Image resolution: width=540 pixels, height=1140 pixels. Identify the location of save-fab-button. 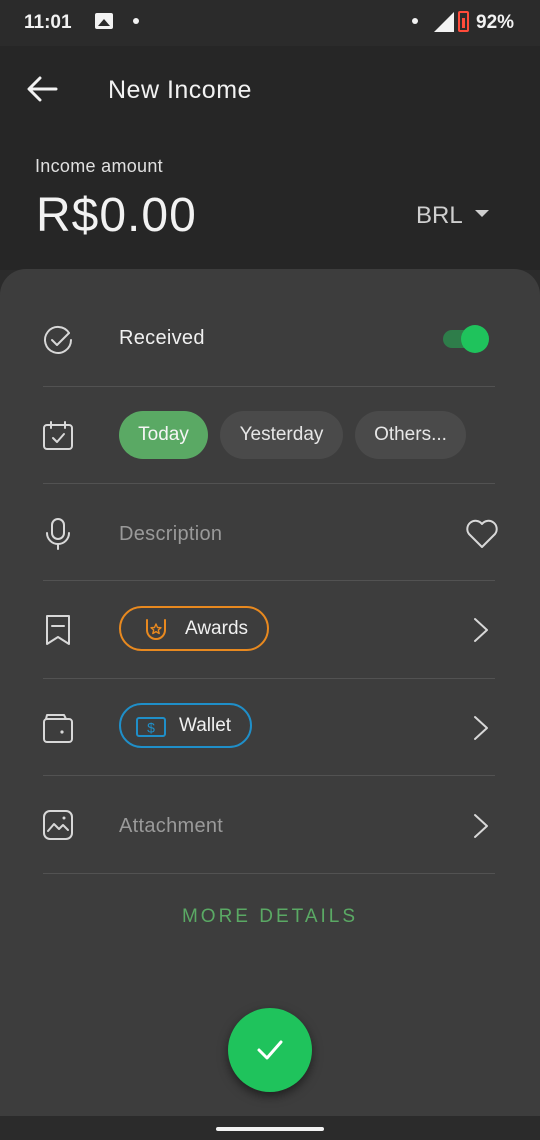
(270, 1050).